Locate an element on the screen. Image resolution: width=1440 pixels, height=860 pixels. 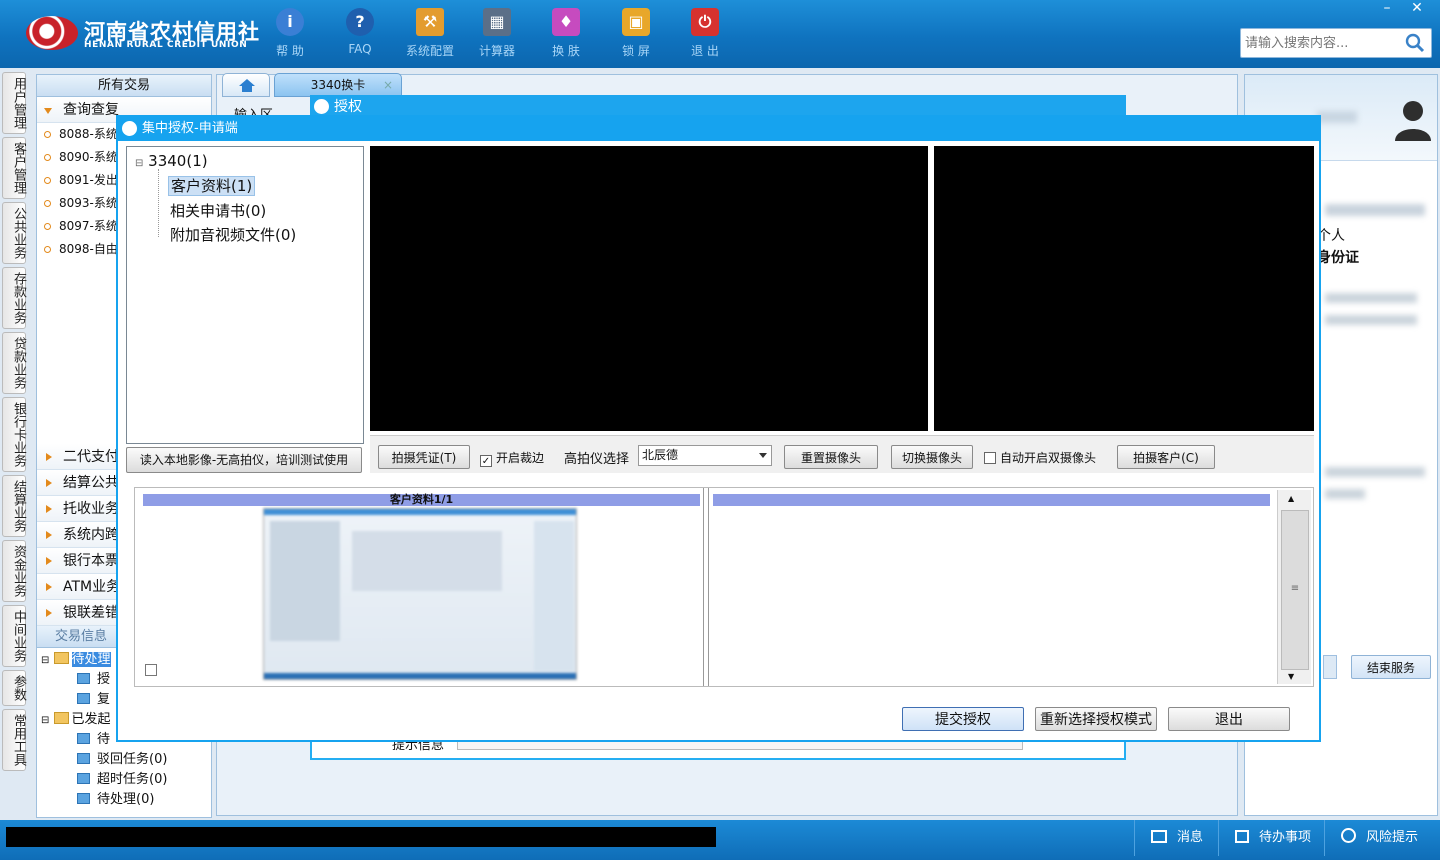
close-button: ✕ is located at coordinates (1417, 8).